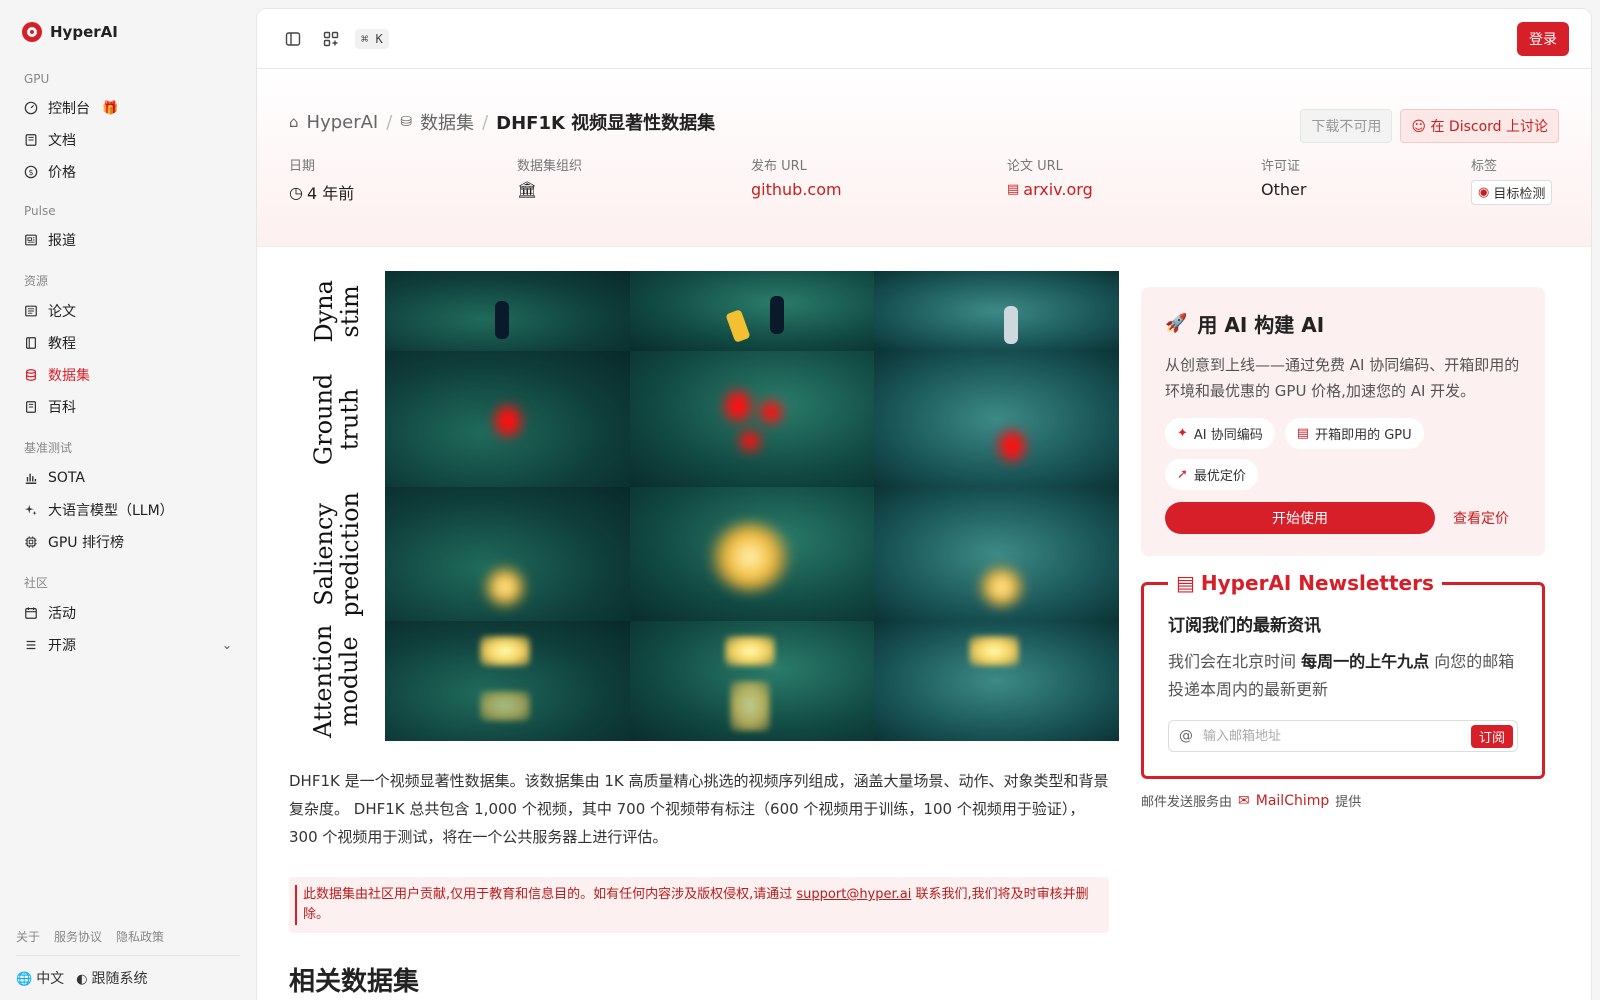 The image size is (1600, 1000). What do you see at coordinates (996, 554) in the screenshot?
I see `saliency-frame` at bounding box center [996, 554].